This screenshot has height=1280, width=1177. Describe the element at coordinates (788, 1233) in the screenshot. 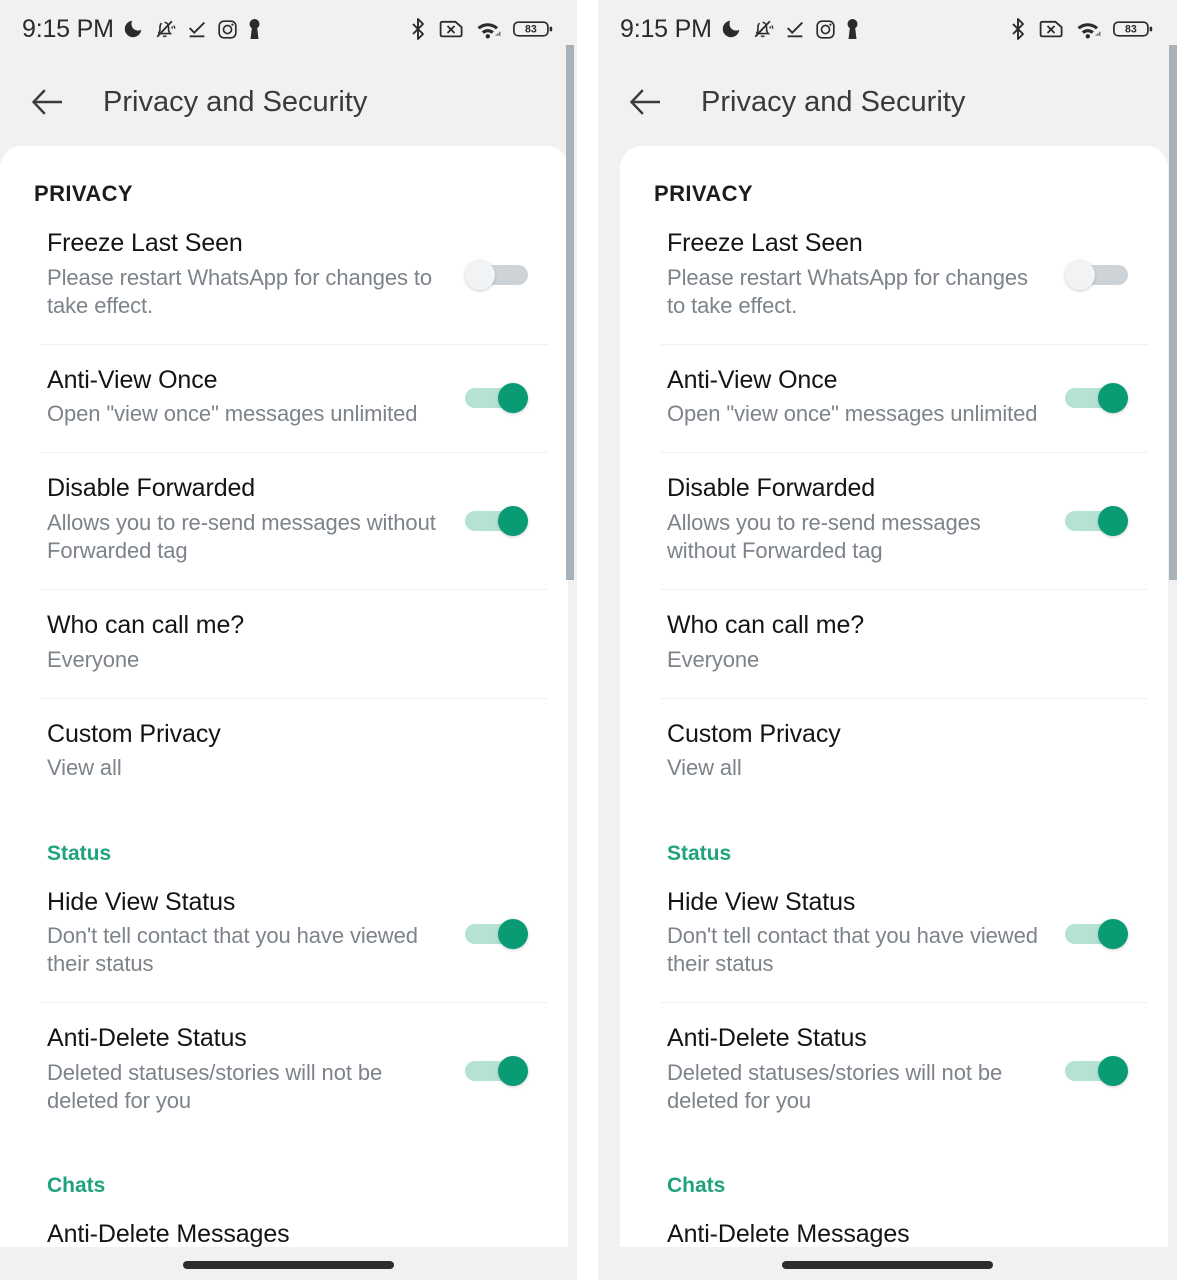

I see `settings-row-title: Anti-Delete Messages` at that location.